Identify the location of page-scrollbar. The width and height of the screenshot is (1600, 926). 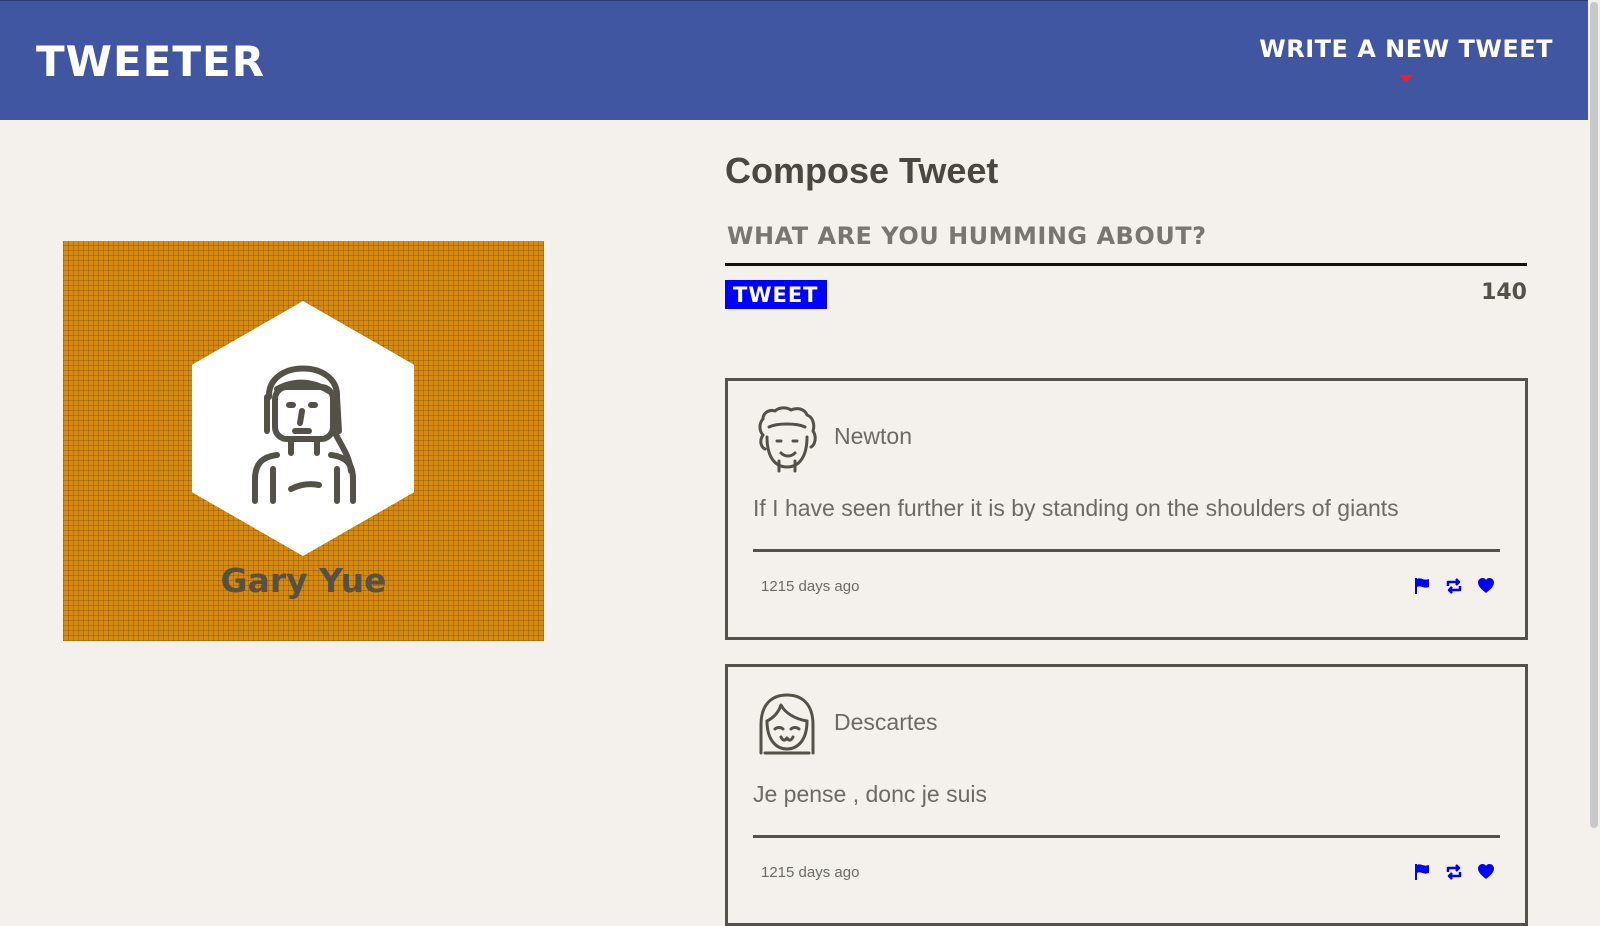
(1594, 450).